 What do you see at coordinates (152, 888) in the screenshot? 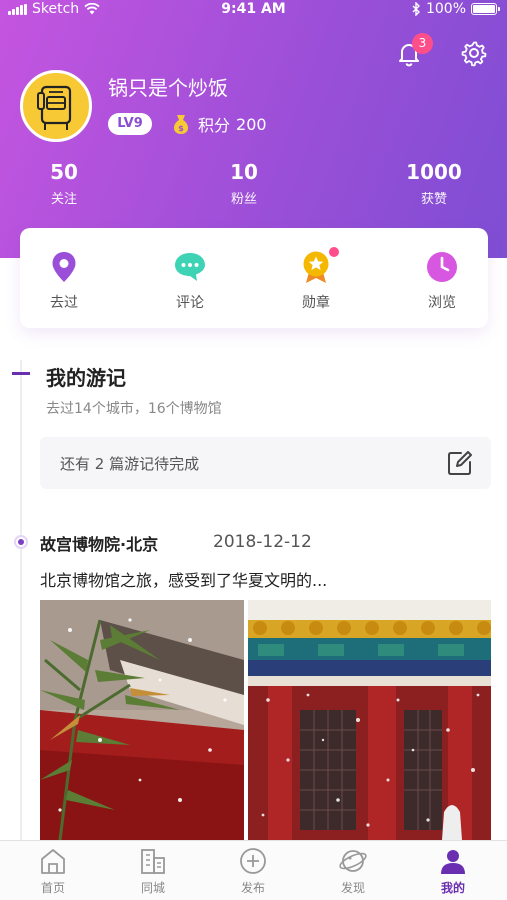
I see `tab-city-label: 同城` at bounding box center [152, 888].